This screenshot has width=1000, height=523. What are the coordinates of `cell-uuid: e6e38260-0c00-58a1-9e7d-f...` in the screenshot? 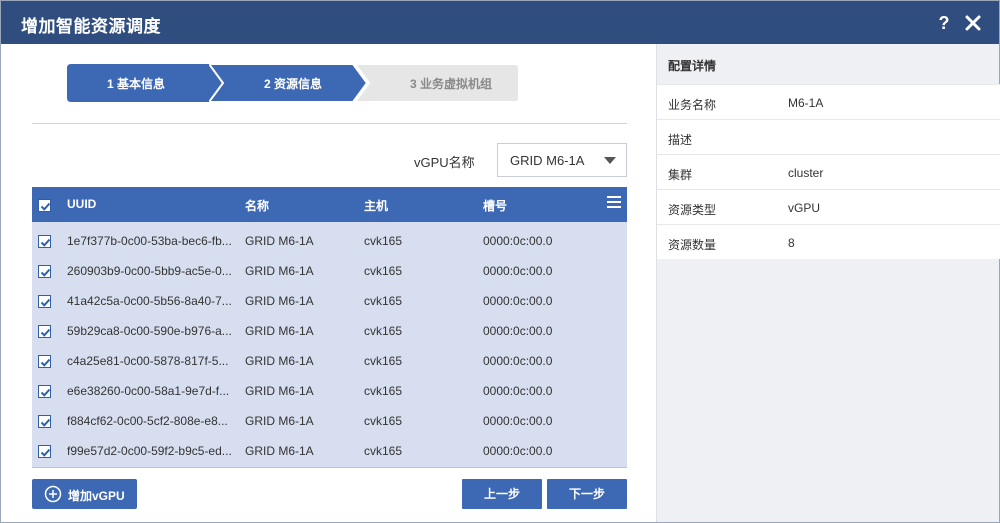 It's located at (148, 391).